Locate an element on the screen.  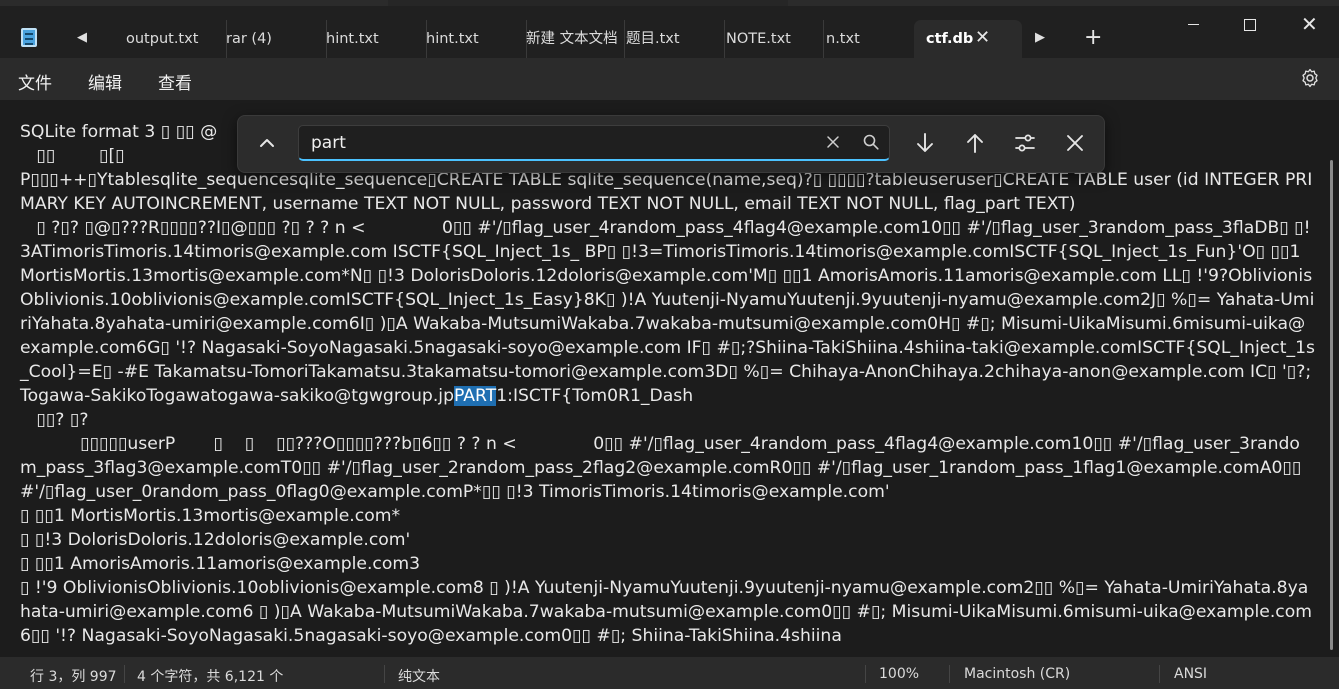
tab-label: output.txt is located at coordinates (162, 39).